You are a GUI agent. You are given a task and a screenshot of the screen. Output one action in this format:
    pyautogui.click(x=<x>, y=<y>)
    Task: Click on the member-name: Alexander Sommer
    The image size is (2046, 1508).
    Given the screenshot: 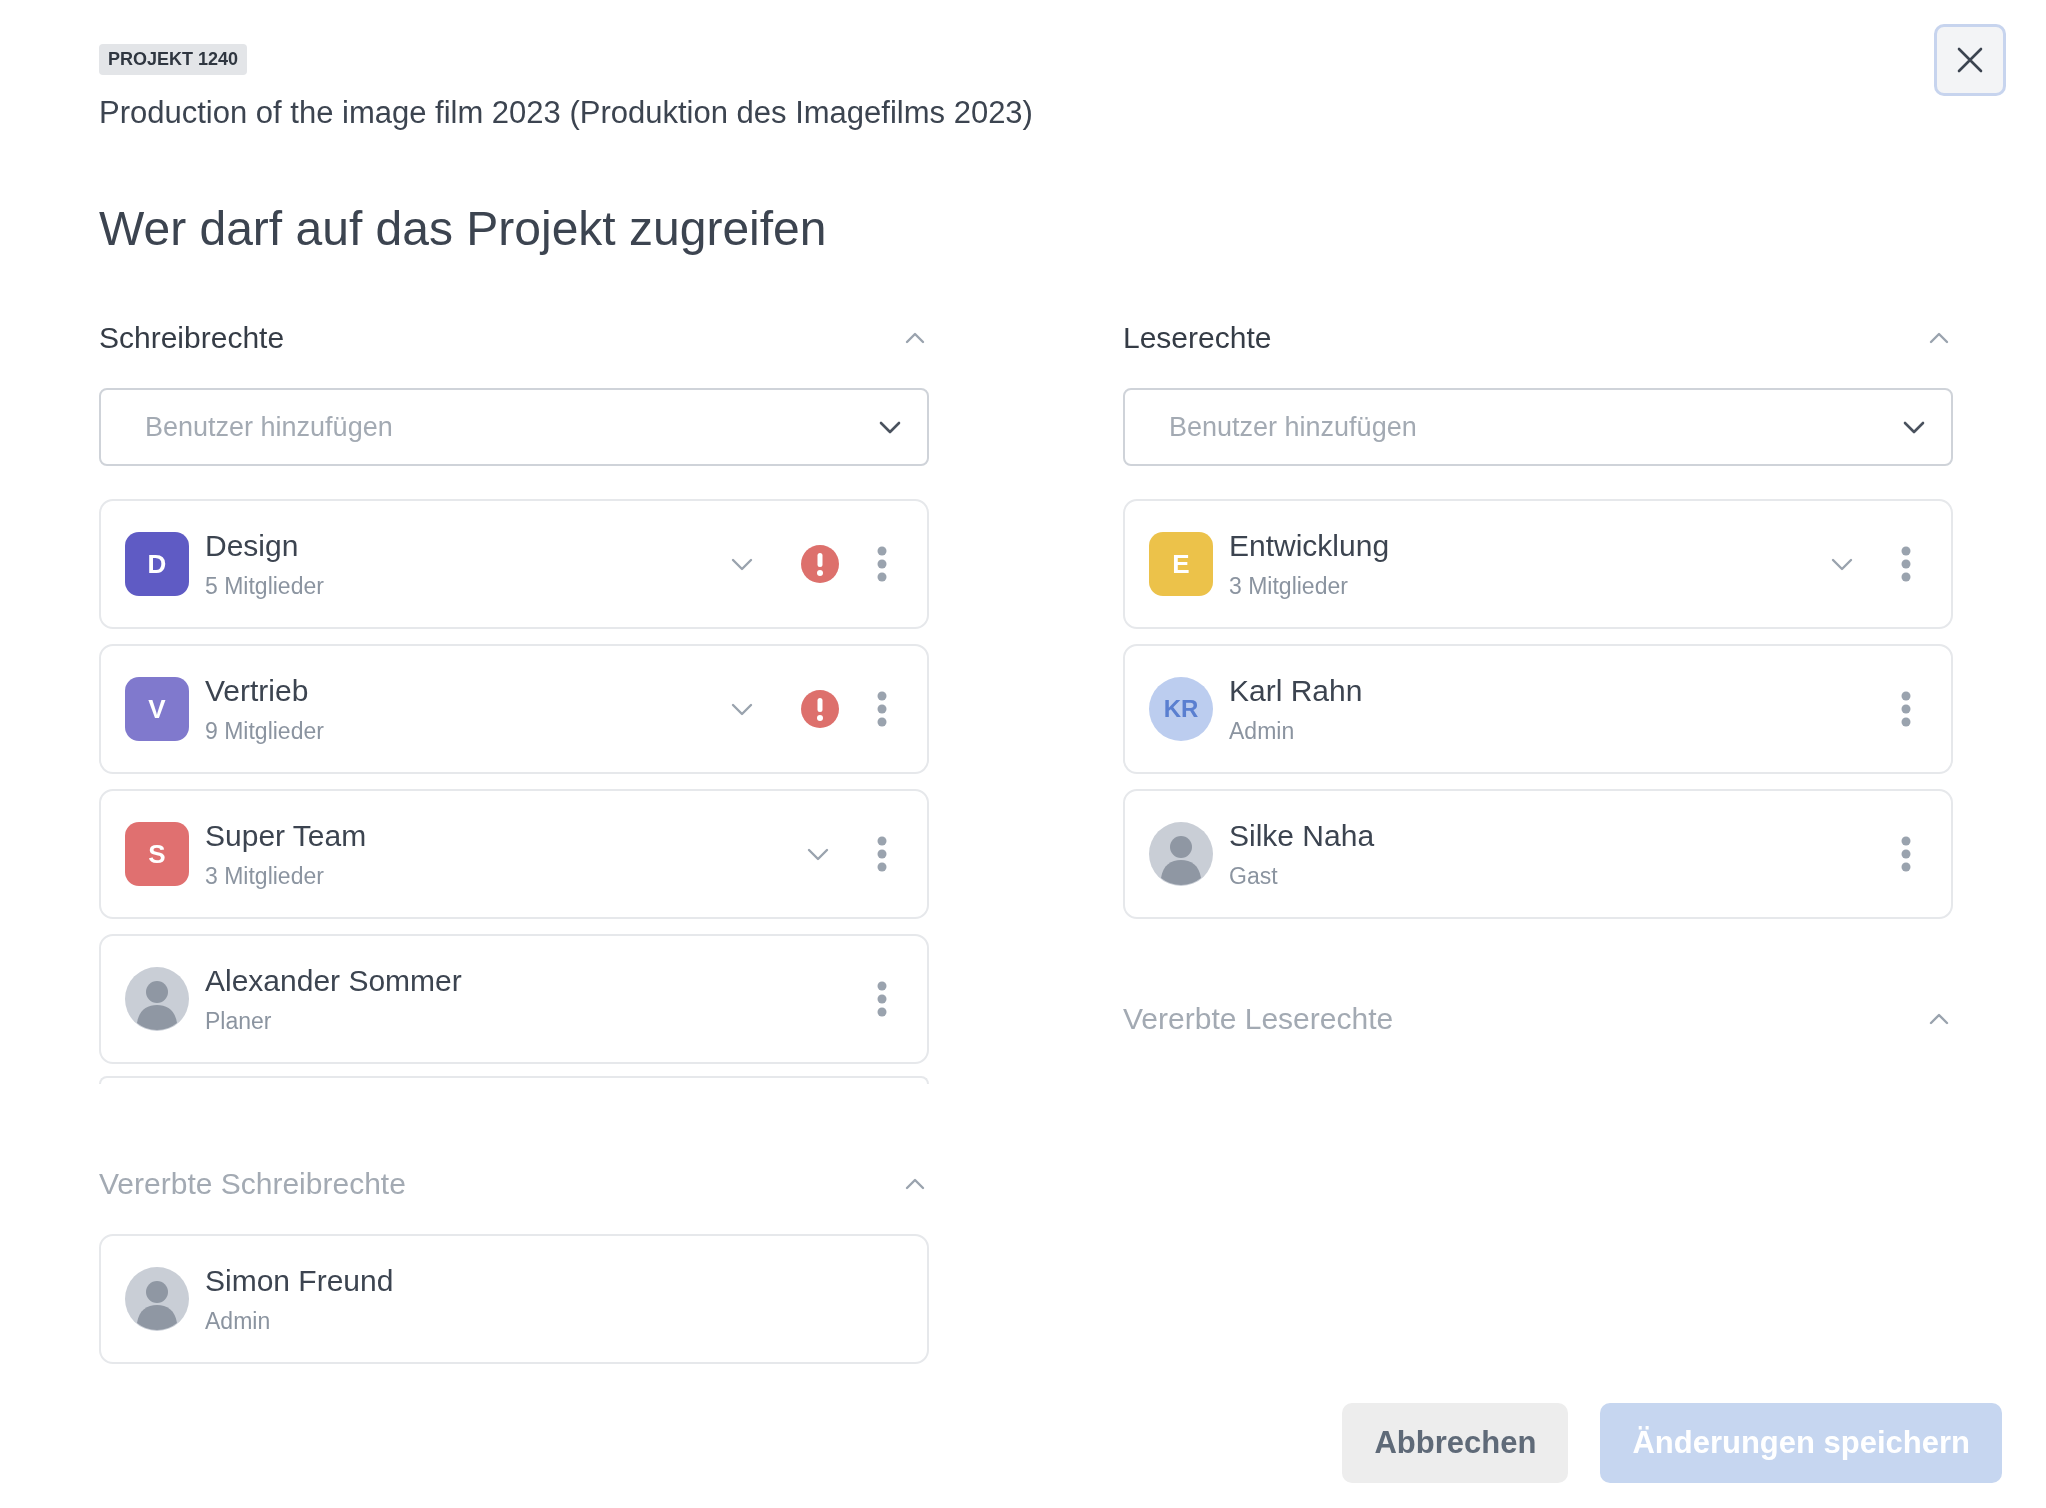 What is the action you would take?
    pyautogui.click(x=334, y=980)
    